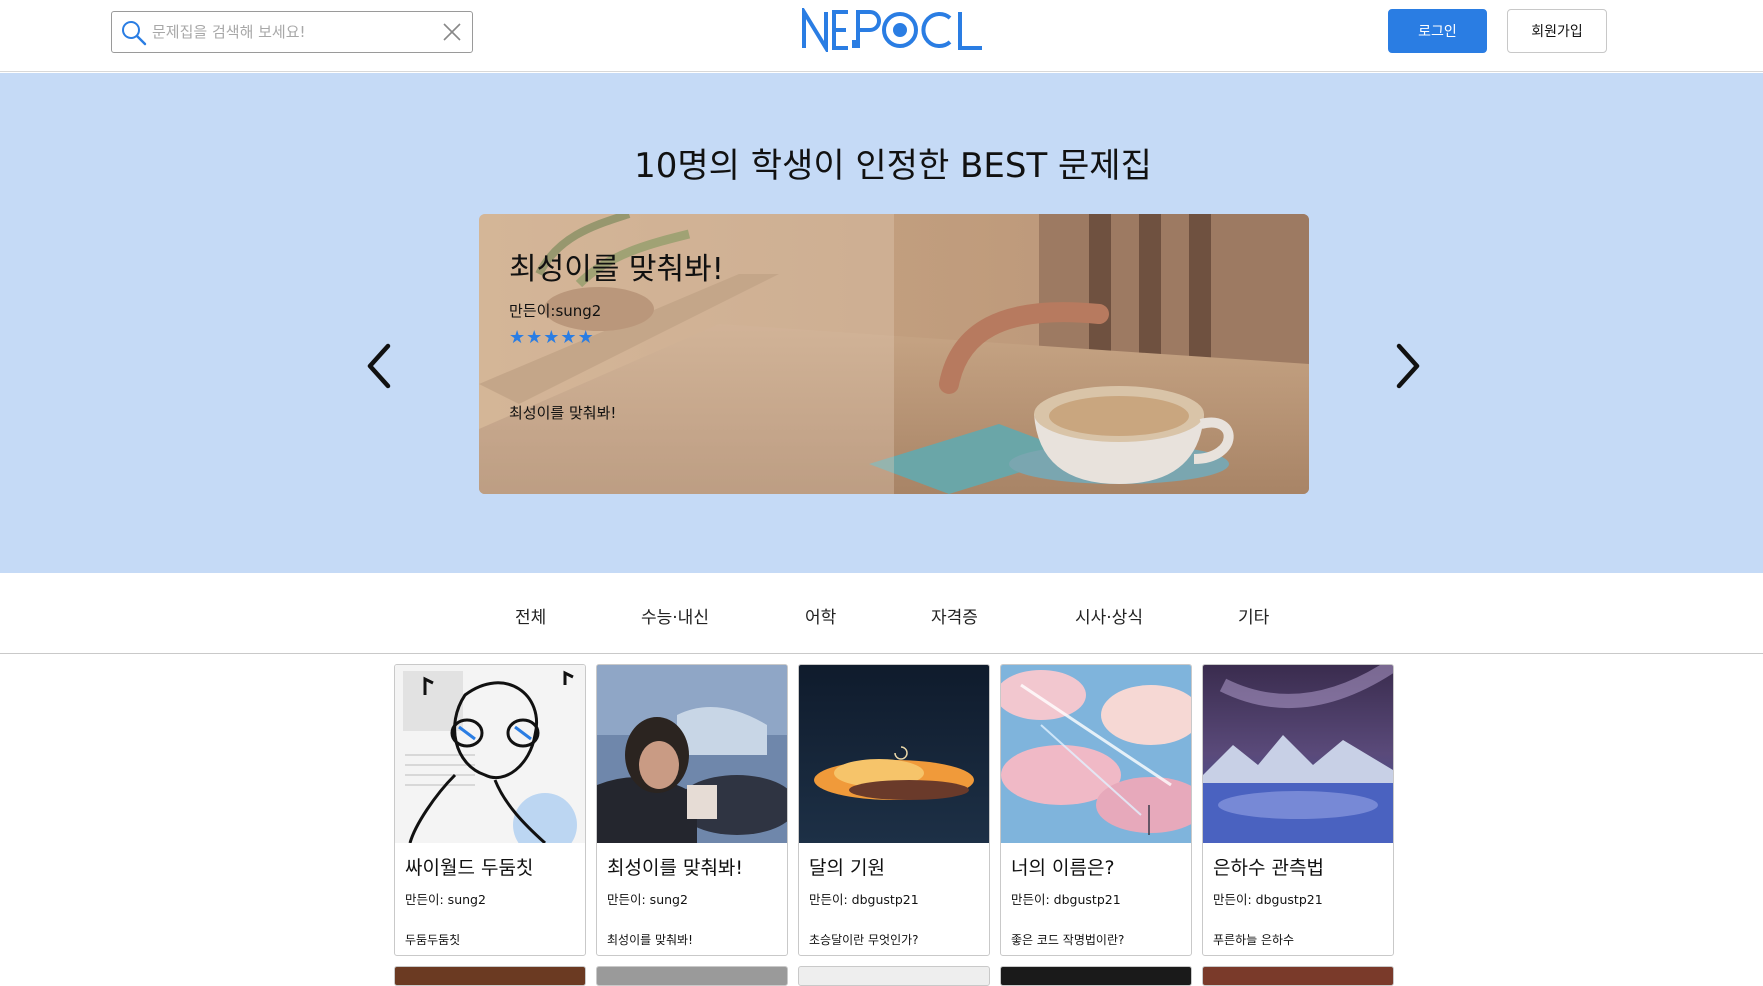 This screenshot has height=986, width=1763. I want to click on quiz-card: 싸이월드 두둠칫 만든이: sung2 두둠두둠칫, so click(490, 810).